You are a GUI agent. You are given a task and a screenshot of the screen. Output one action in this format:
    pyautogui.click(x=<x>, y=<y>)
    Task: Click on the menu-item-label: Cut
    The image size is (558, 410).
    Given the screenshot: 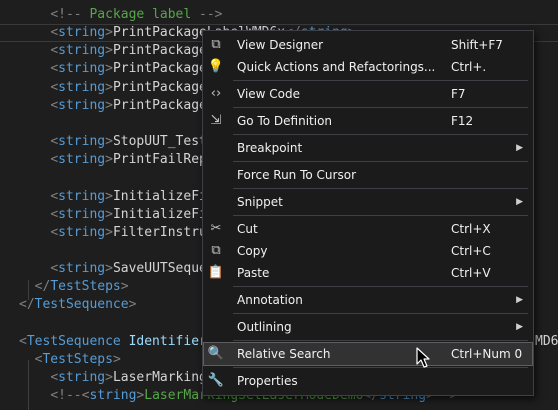 What is the action you would take?
    pyautogui.click(x=247, y=229)
    